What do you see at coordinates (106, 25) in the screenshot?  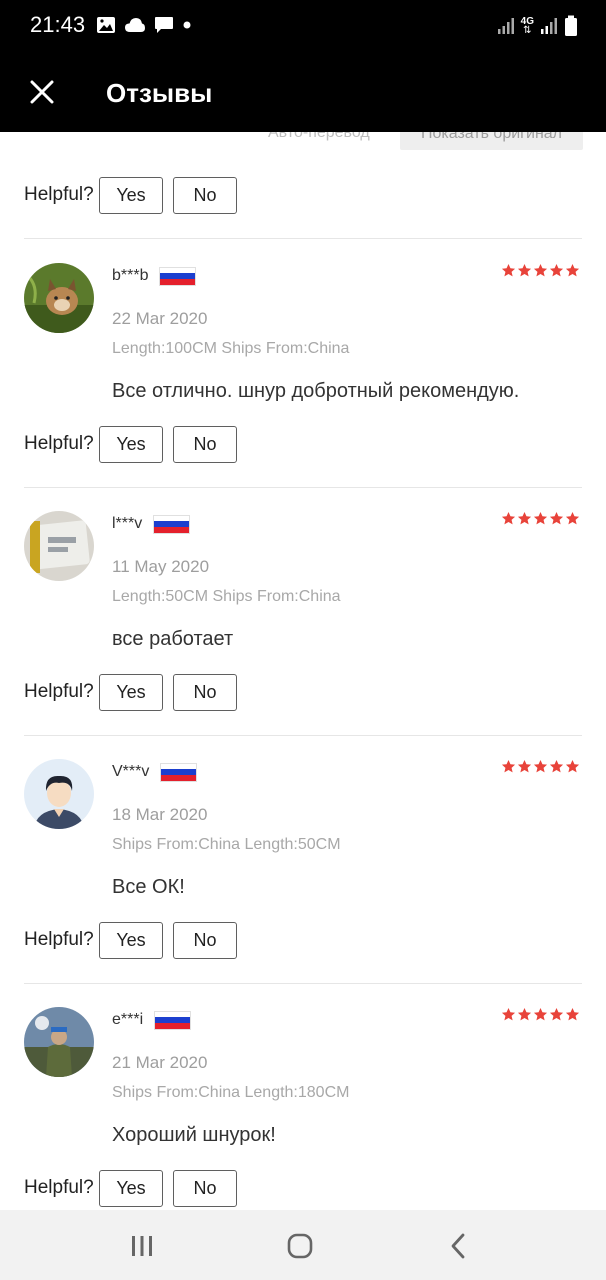 I see `gallery-icon` at bounding box center [106, 25].